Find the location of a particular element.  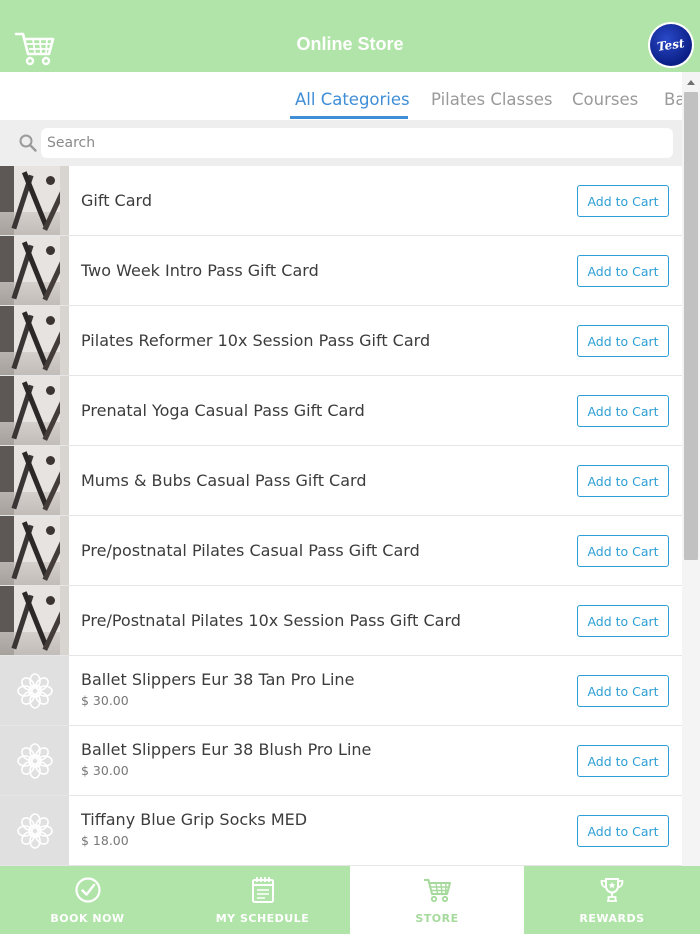

check-circle-icon is located at coordinates (87, 890).